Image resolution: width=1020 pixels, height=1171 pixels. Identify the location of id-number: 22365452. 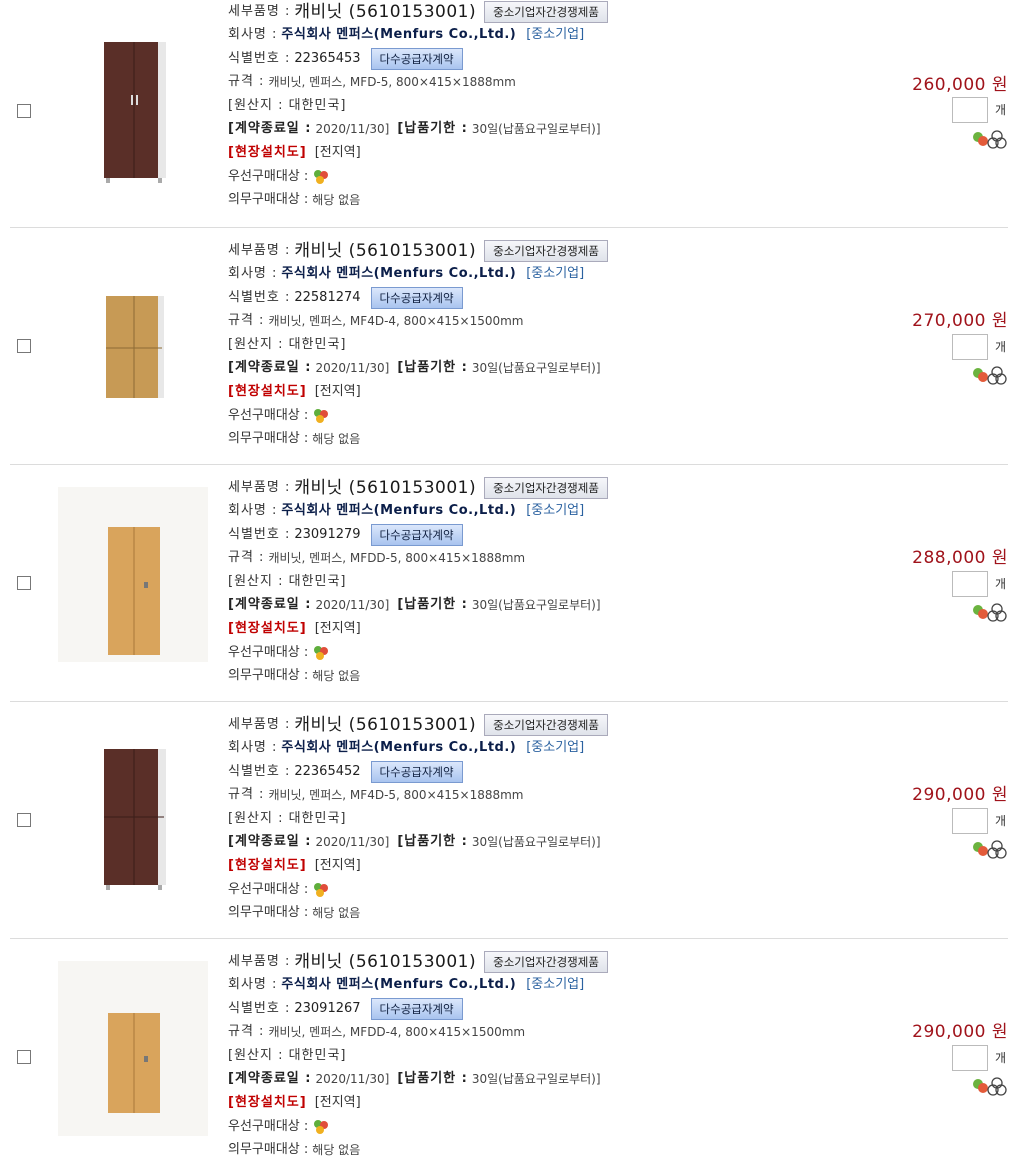
(327, 771).